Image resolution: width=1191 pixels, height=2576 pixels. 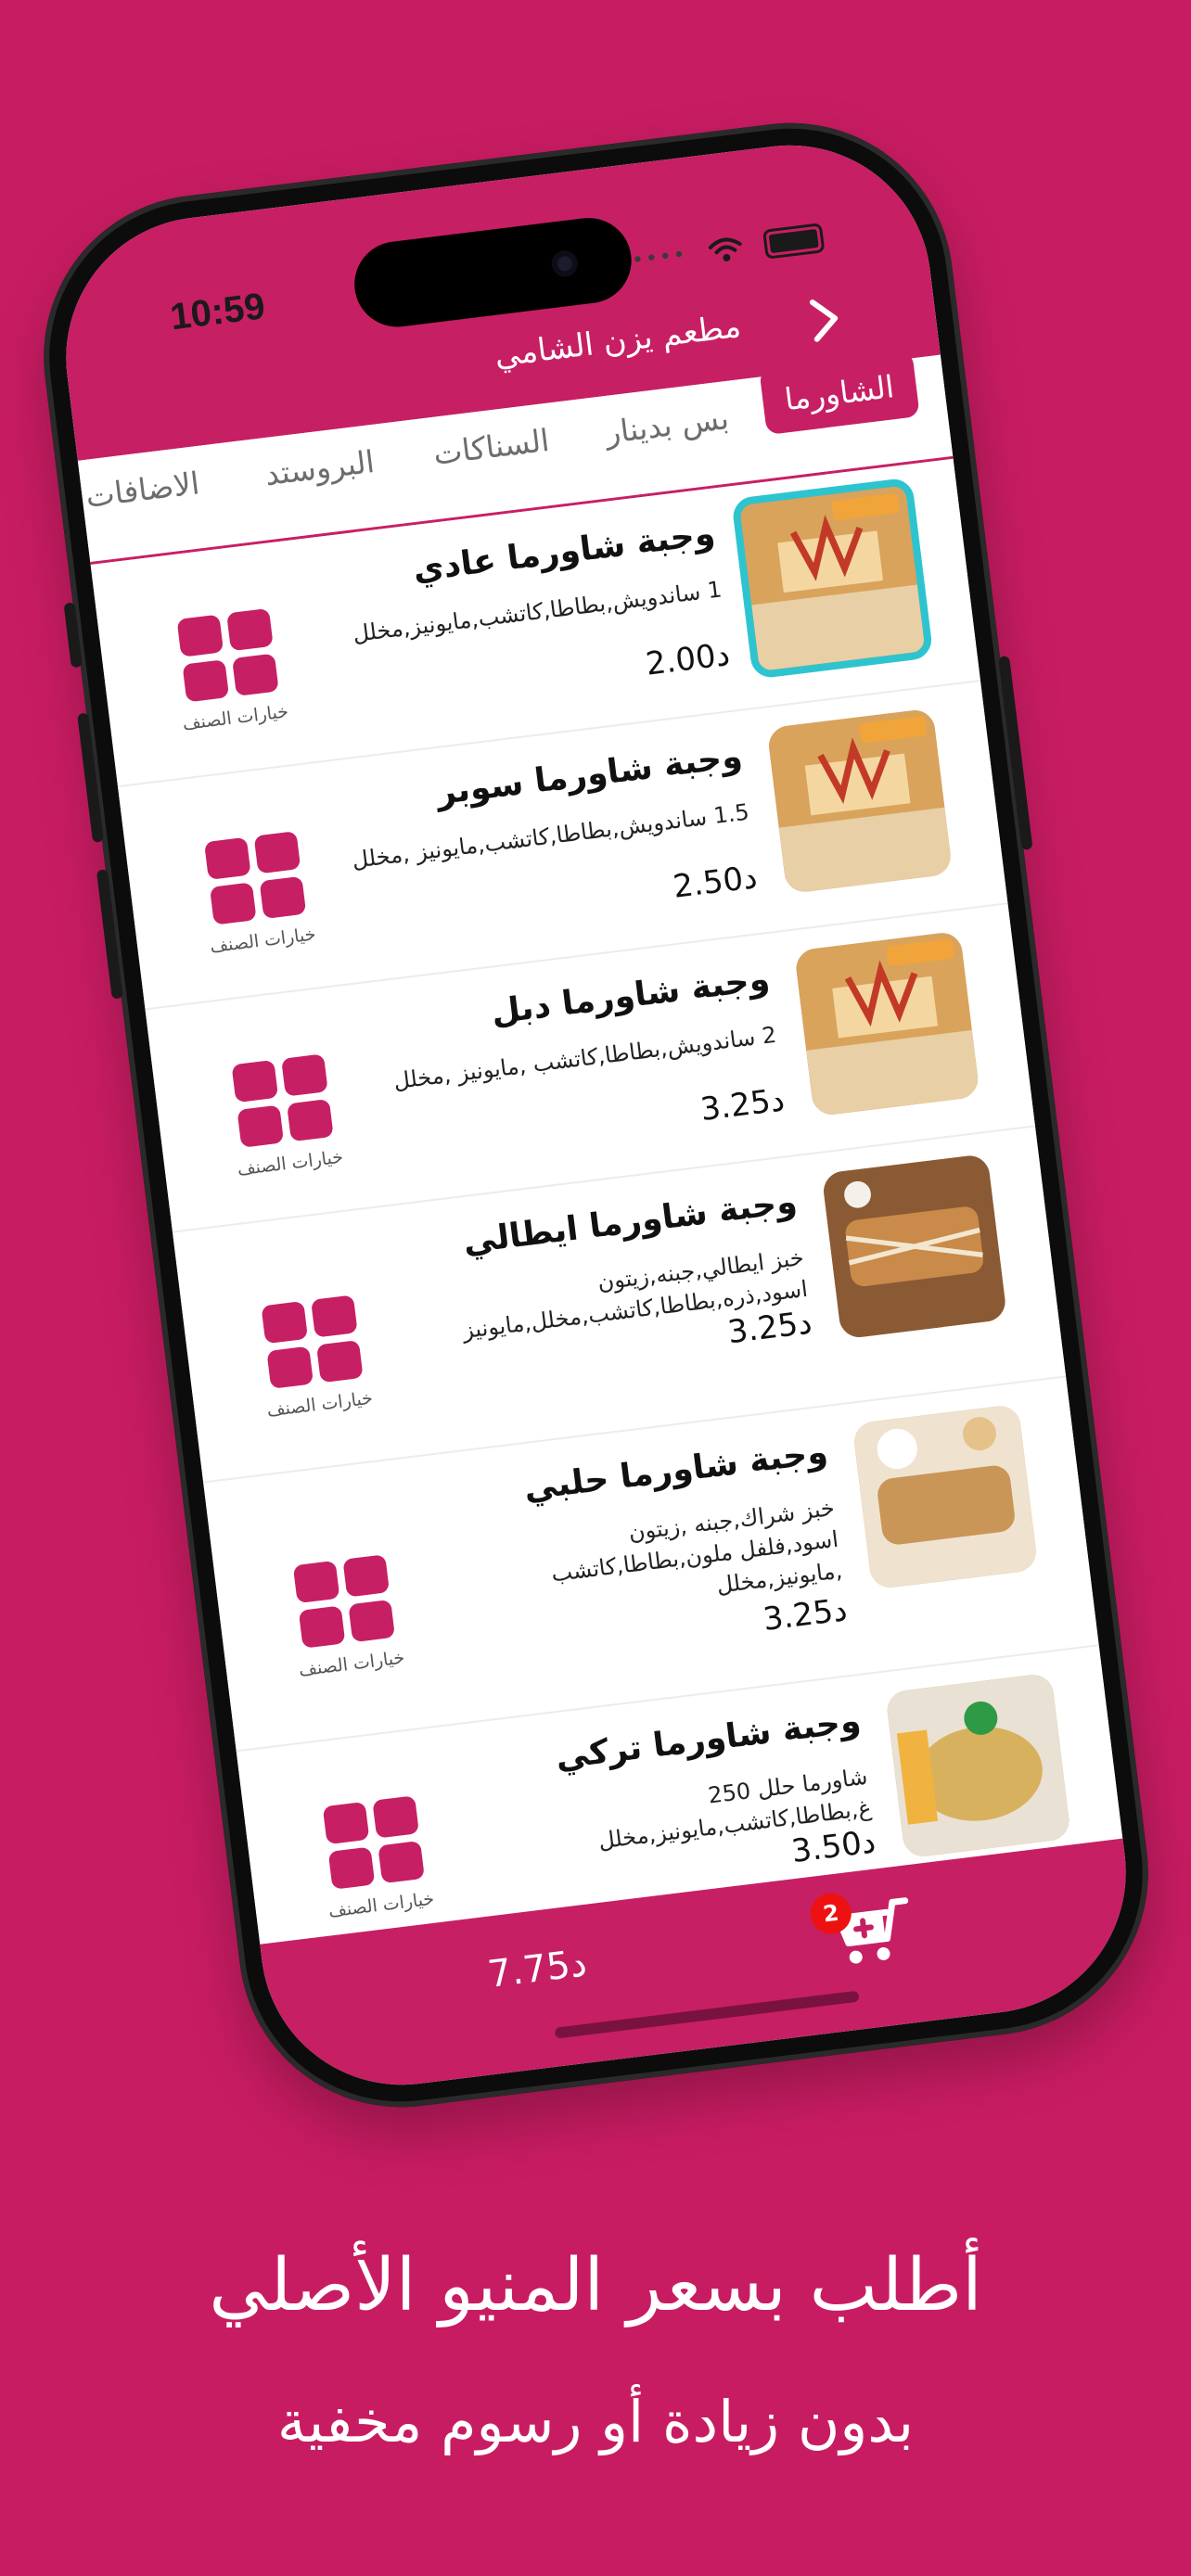 I want to click on wifi-icon, so click(x=725, y=249).